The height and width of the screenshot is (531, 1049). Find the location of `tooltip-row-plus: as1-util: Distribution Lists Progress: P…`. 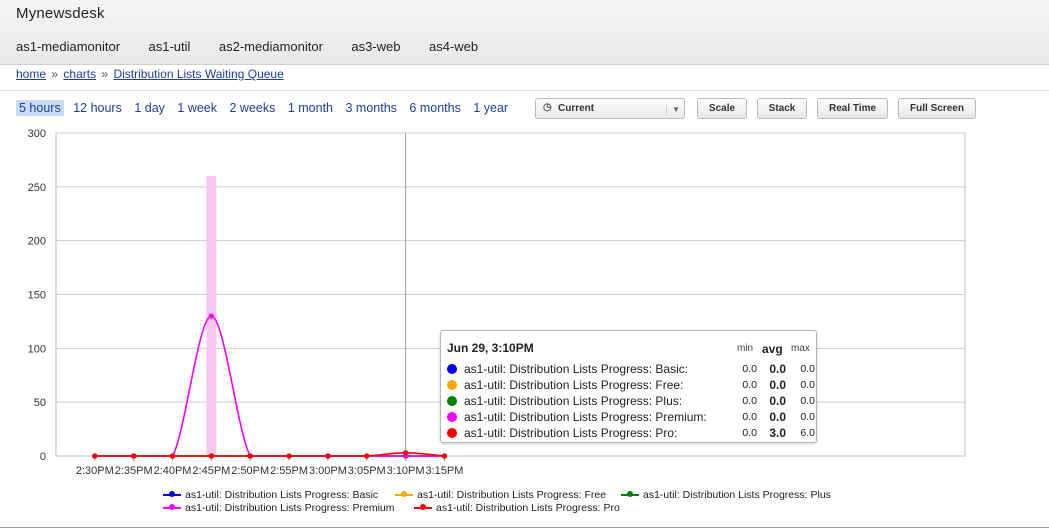

tooltip-row-plus: as1-util: Distribution Lists Progress: P… is located at coordinates (631, 402).